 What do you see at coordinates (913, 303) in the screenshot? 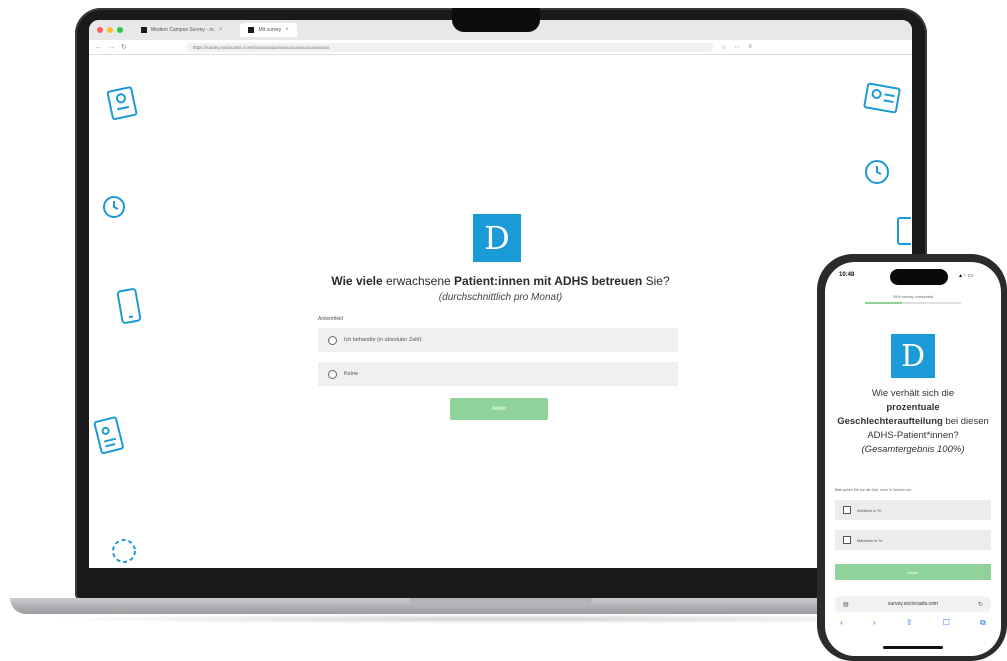
I see `progress-bar` at bounding box center [913, 303].